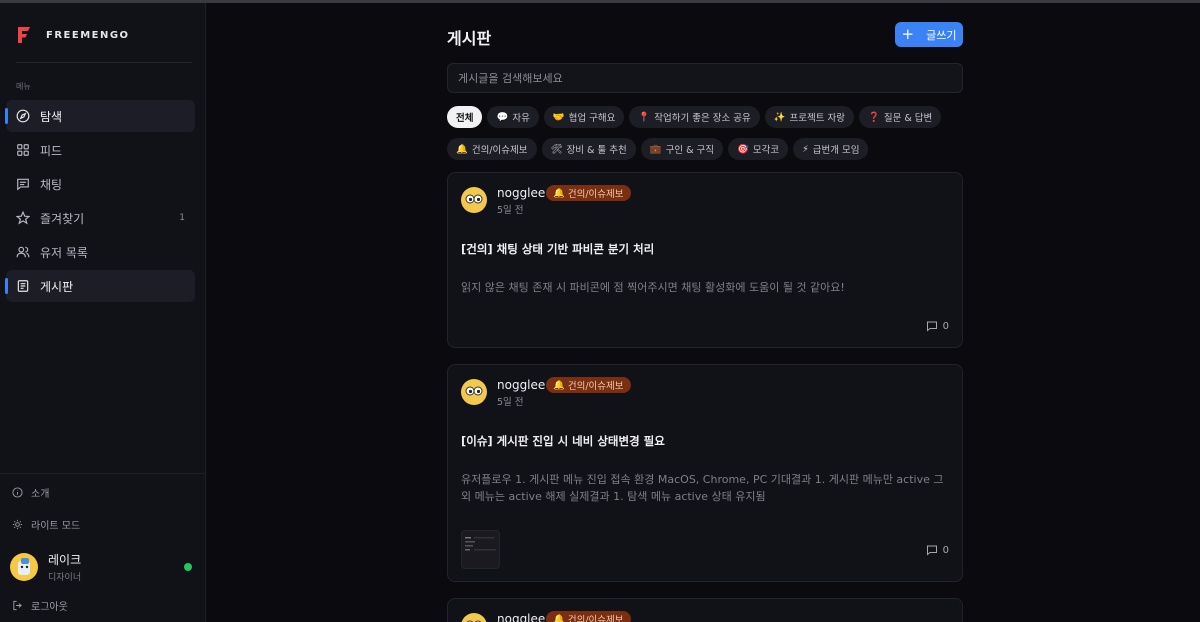 The height and width of the screenshot is (622, 1200). Describe the element at coordinates (705, 610) in the screenshot. I see `post-card: nogglee 🔔 건의/이슈제보` at that location.